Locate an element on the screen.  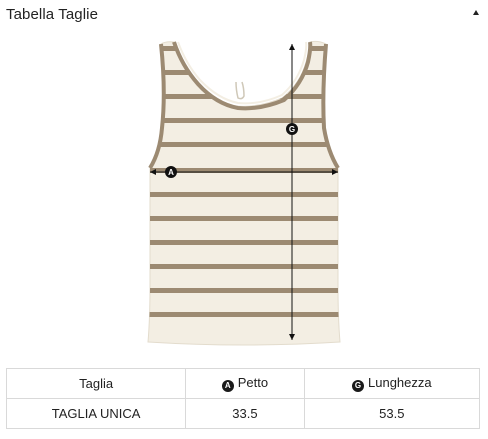
chest-value-cell: 33.5 is located at coordinates (245, 413).